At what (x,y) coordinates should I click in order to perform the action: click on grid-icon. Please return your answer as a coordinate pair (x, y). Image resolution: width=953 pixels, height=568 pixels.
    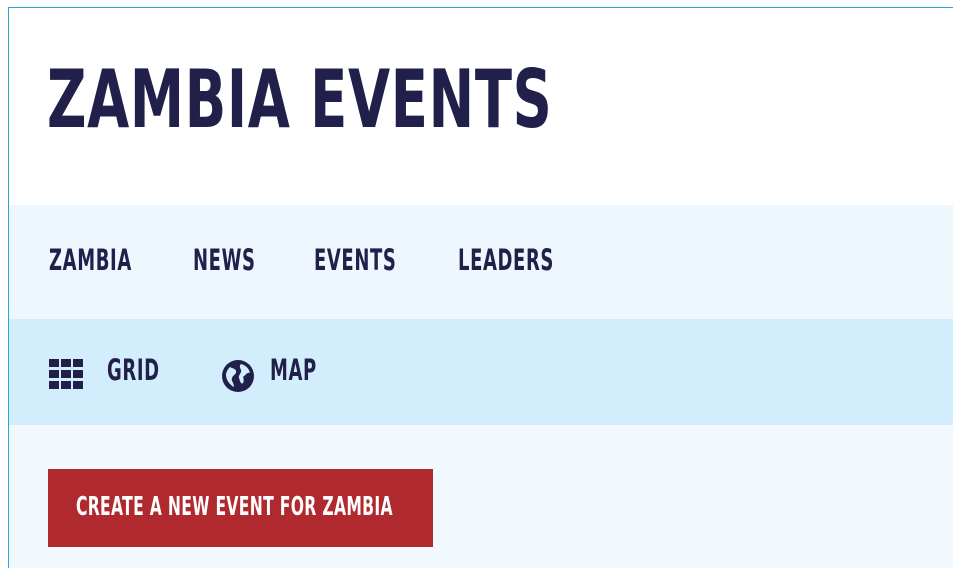
    Looking at the image, I should click on (66, 374).